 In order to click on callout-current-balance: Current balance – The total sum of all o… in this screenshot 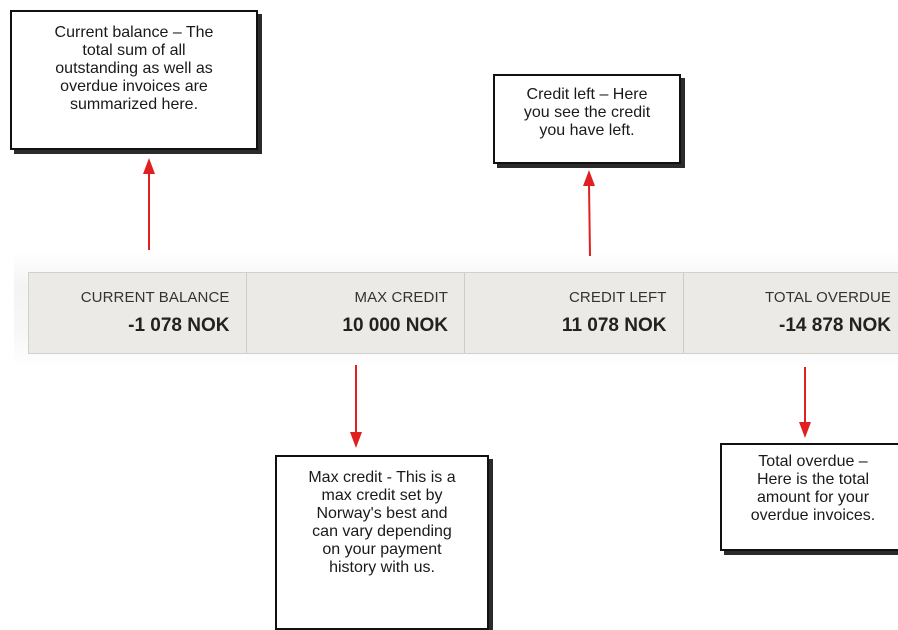, I will do `click(134, 80)`.